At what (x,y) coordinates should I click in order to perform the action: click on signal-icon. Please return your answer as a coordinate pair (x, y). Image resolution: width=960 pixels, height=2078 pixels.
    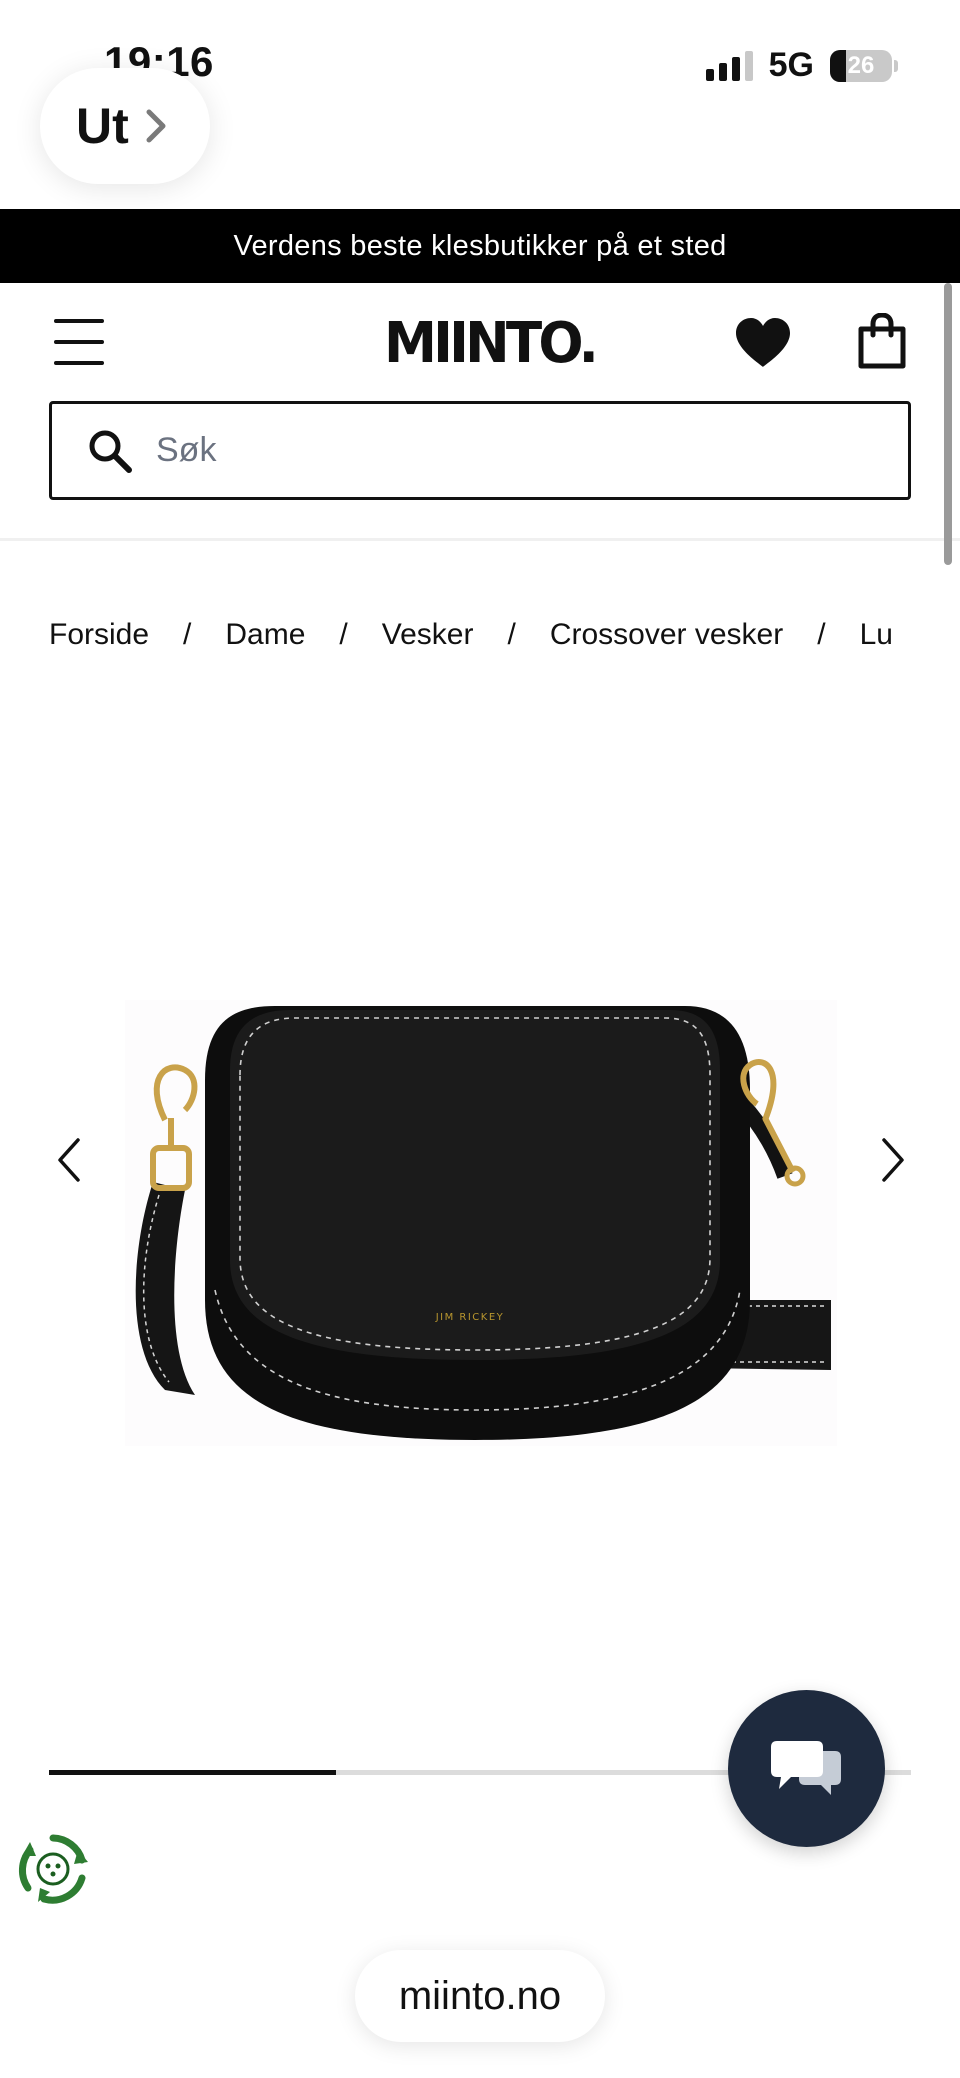
    Looking at the image, I should click on (729, 65).